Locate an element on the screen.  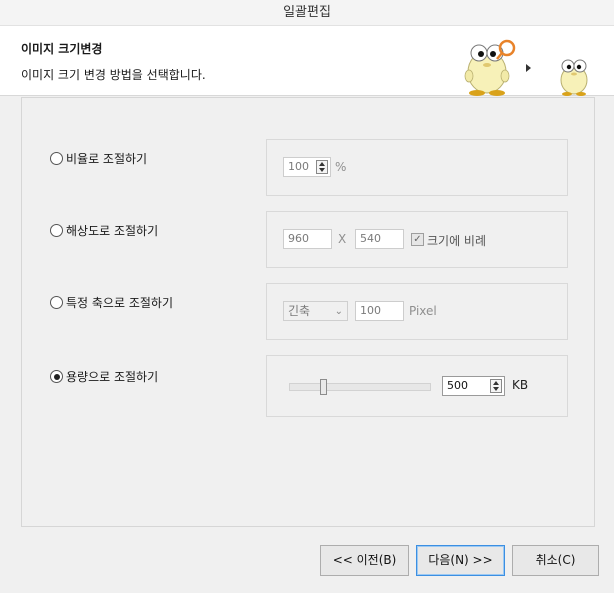
axis-select-value: 긴축 is located at coordinates (299, 311).